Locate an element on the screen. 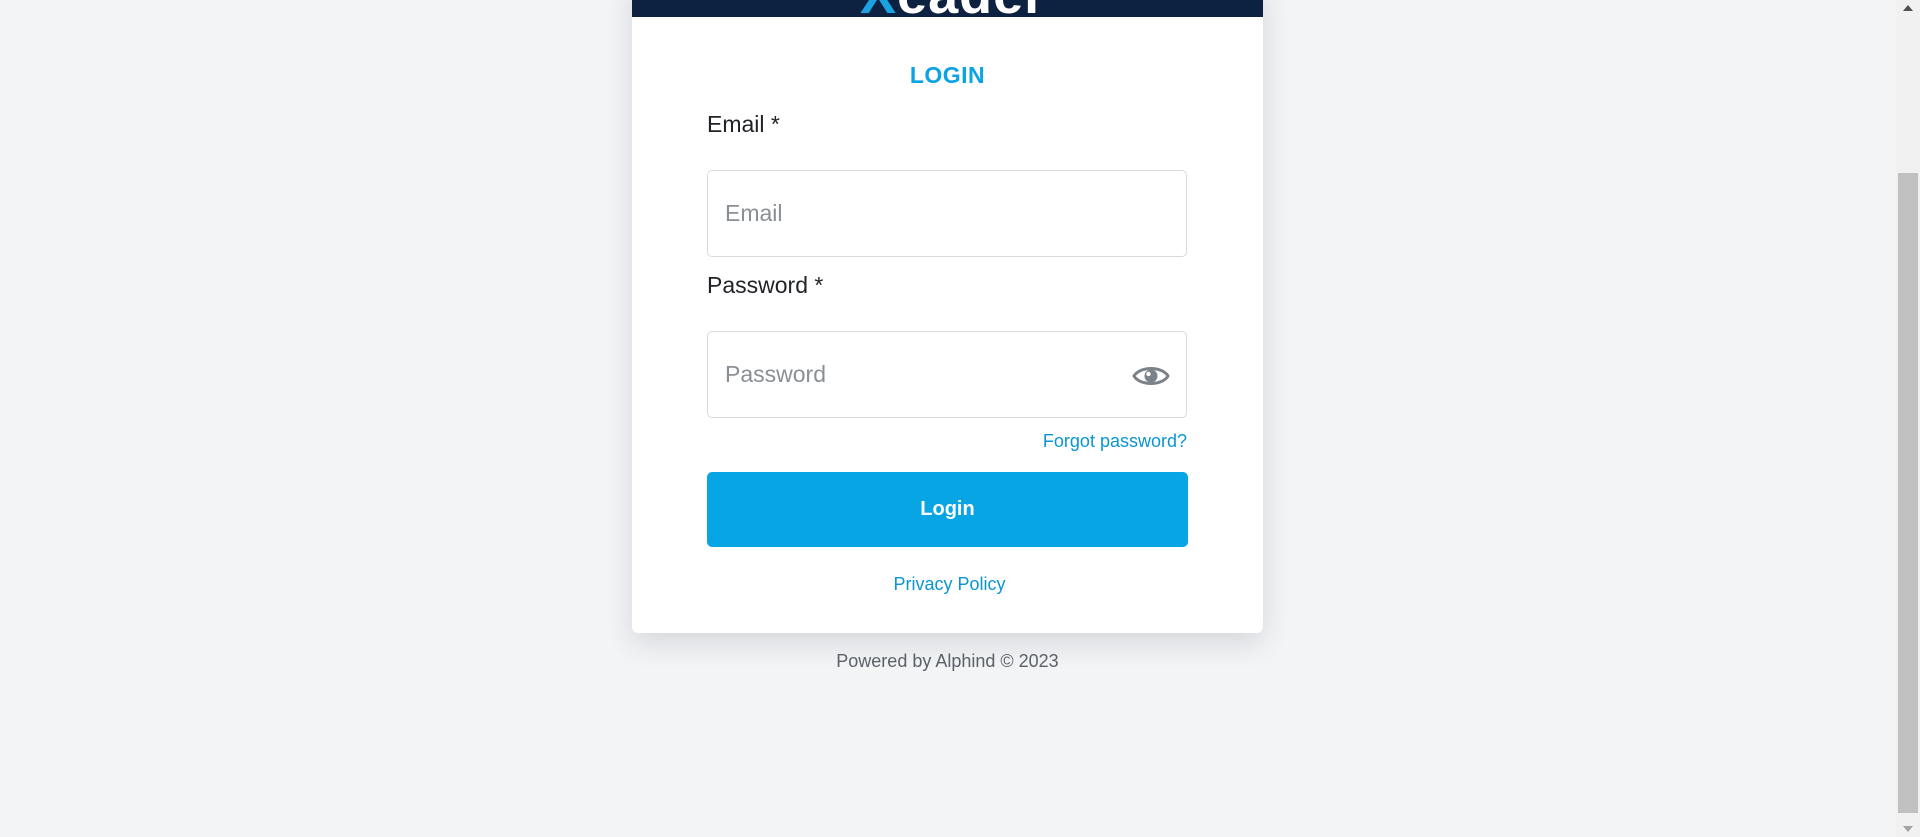 This screenshot has height=837, width=1920. password-field-container is located at coordinates (947, 374).